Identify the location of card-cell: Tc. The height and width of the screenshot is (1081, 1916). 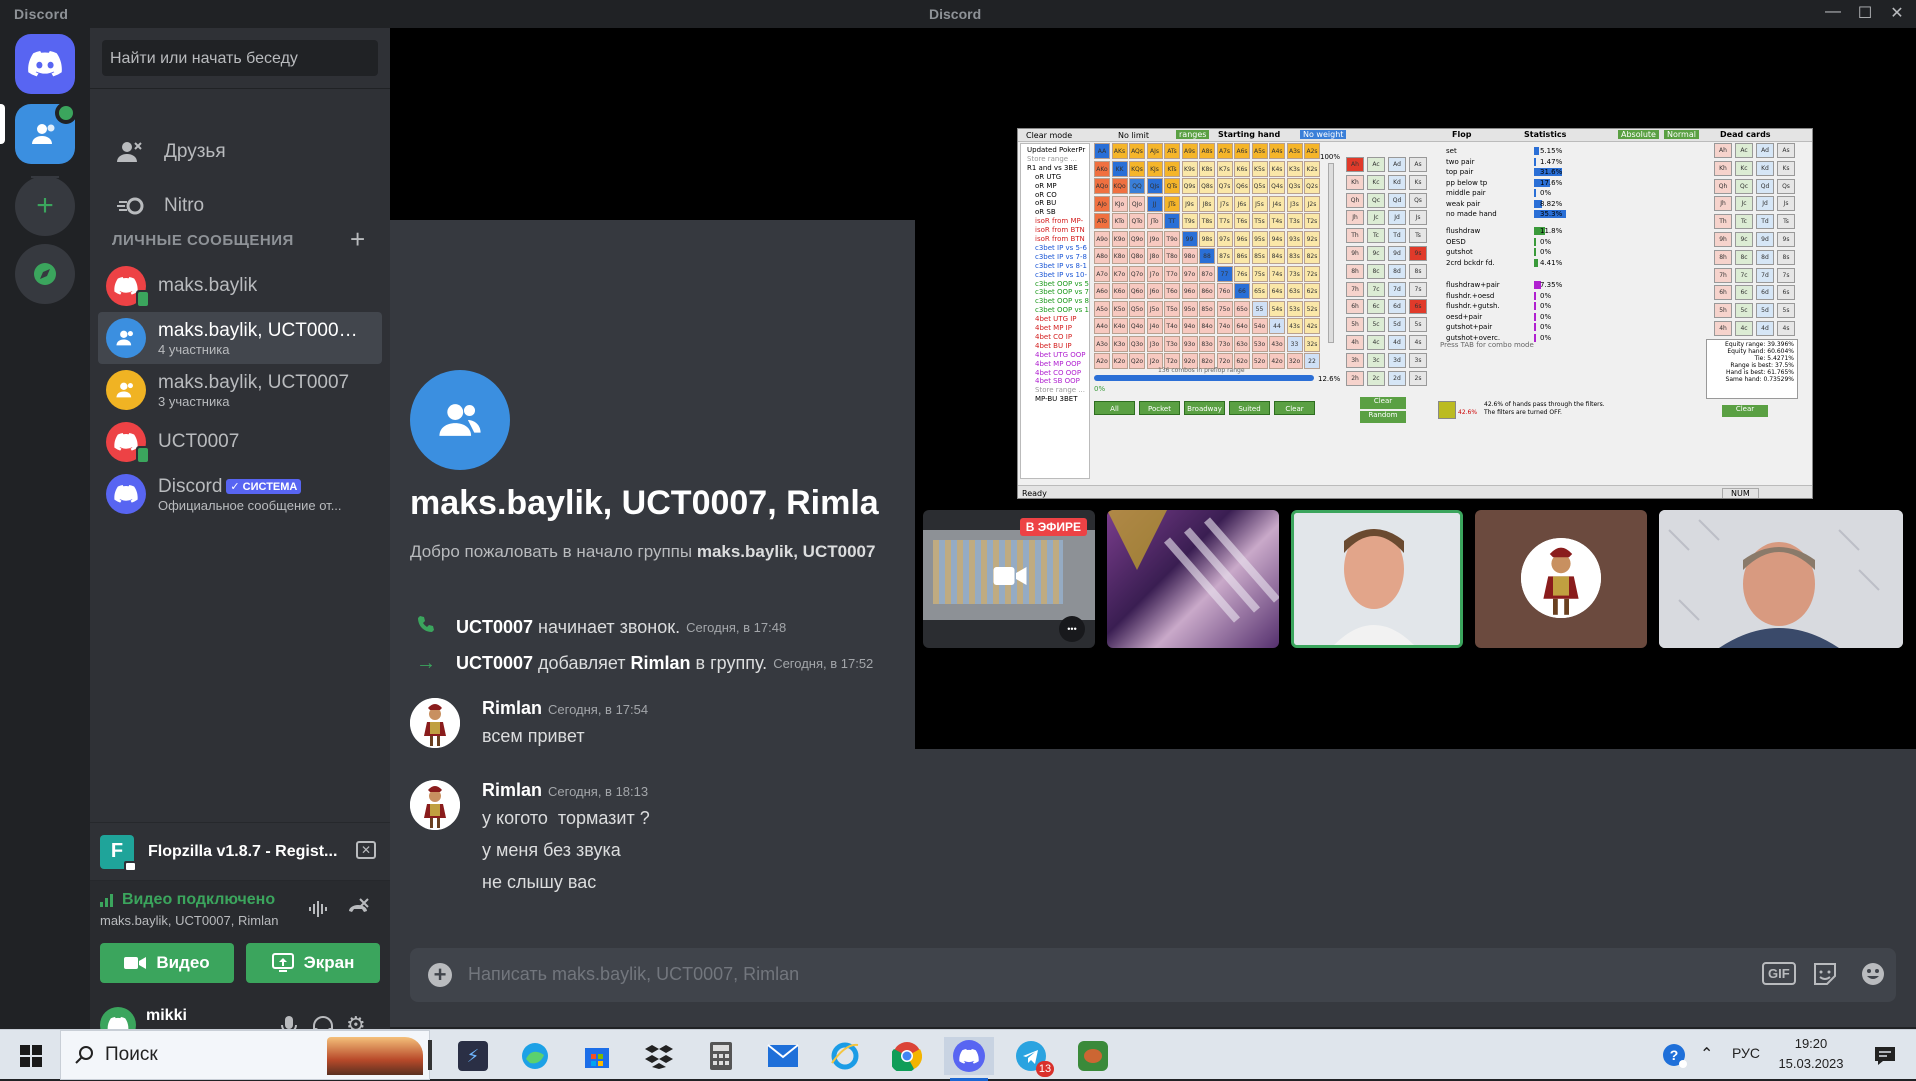
(1744, 222).